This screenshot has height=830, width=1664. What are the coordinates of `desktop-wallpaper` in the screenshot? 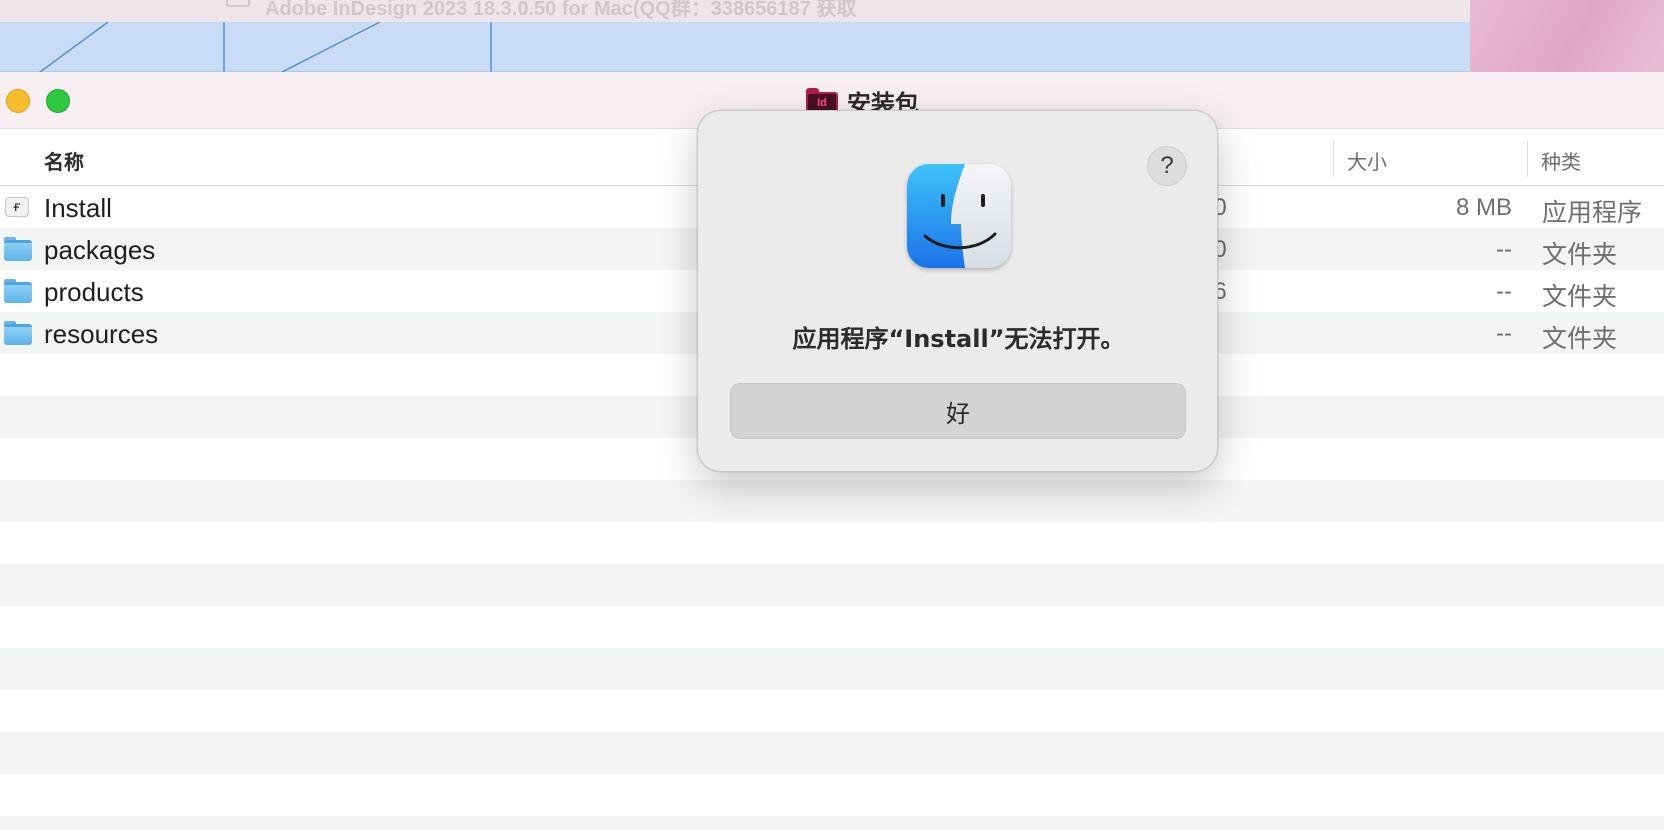 It's located at (1567, 36).